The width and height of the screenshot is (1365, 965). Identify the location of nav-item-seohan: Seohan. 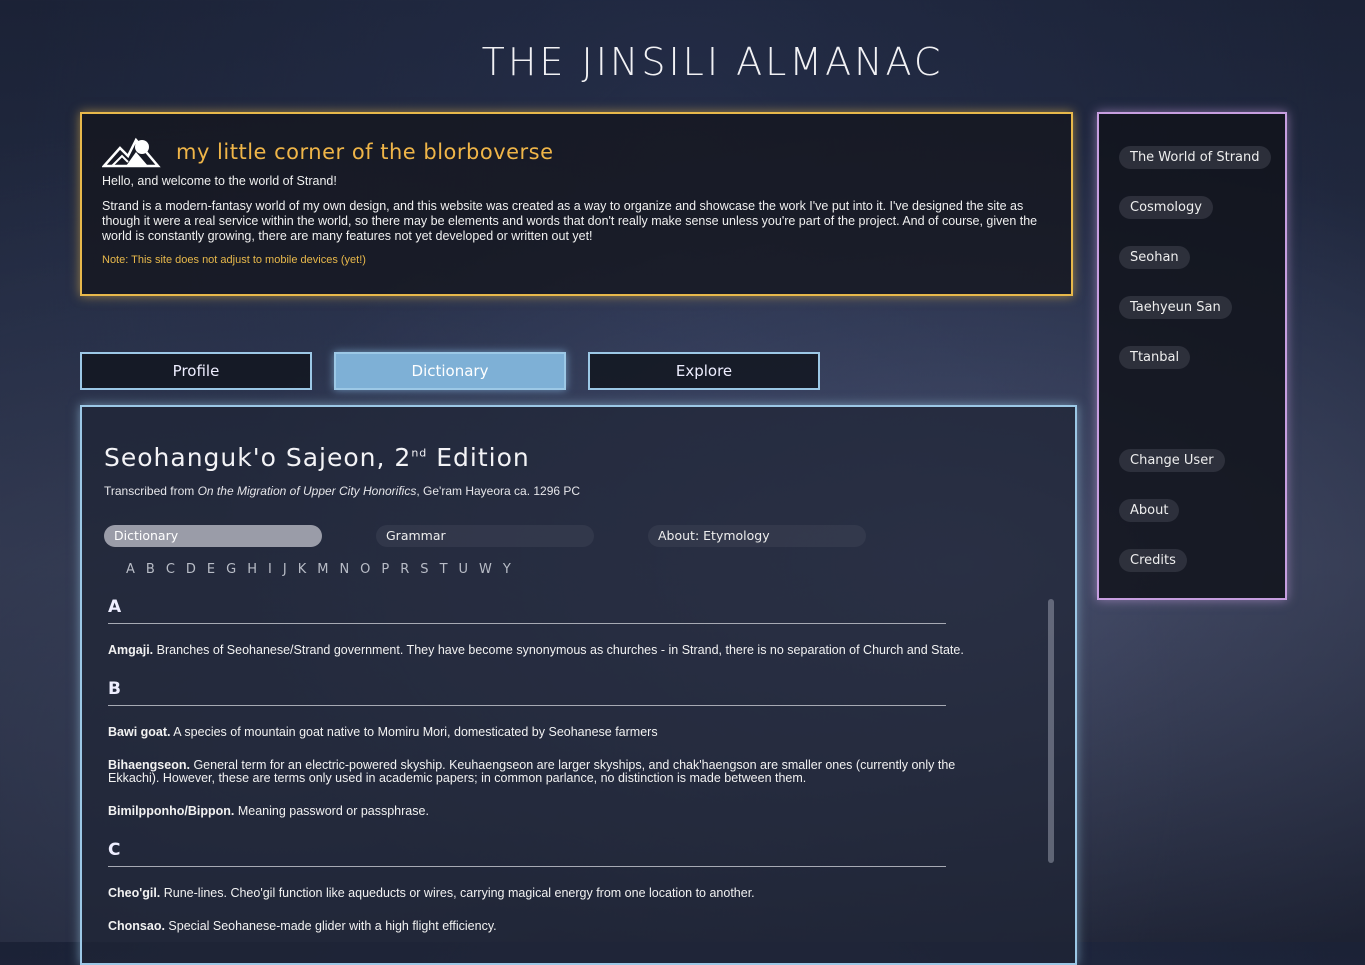
(1154, 257).